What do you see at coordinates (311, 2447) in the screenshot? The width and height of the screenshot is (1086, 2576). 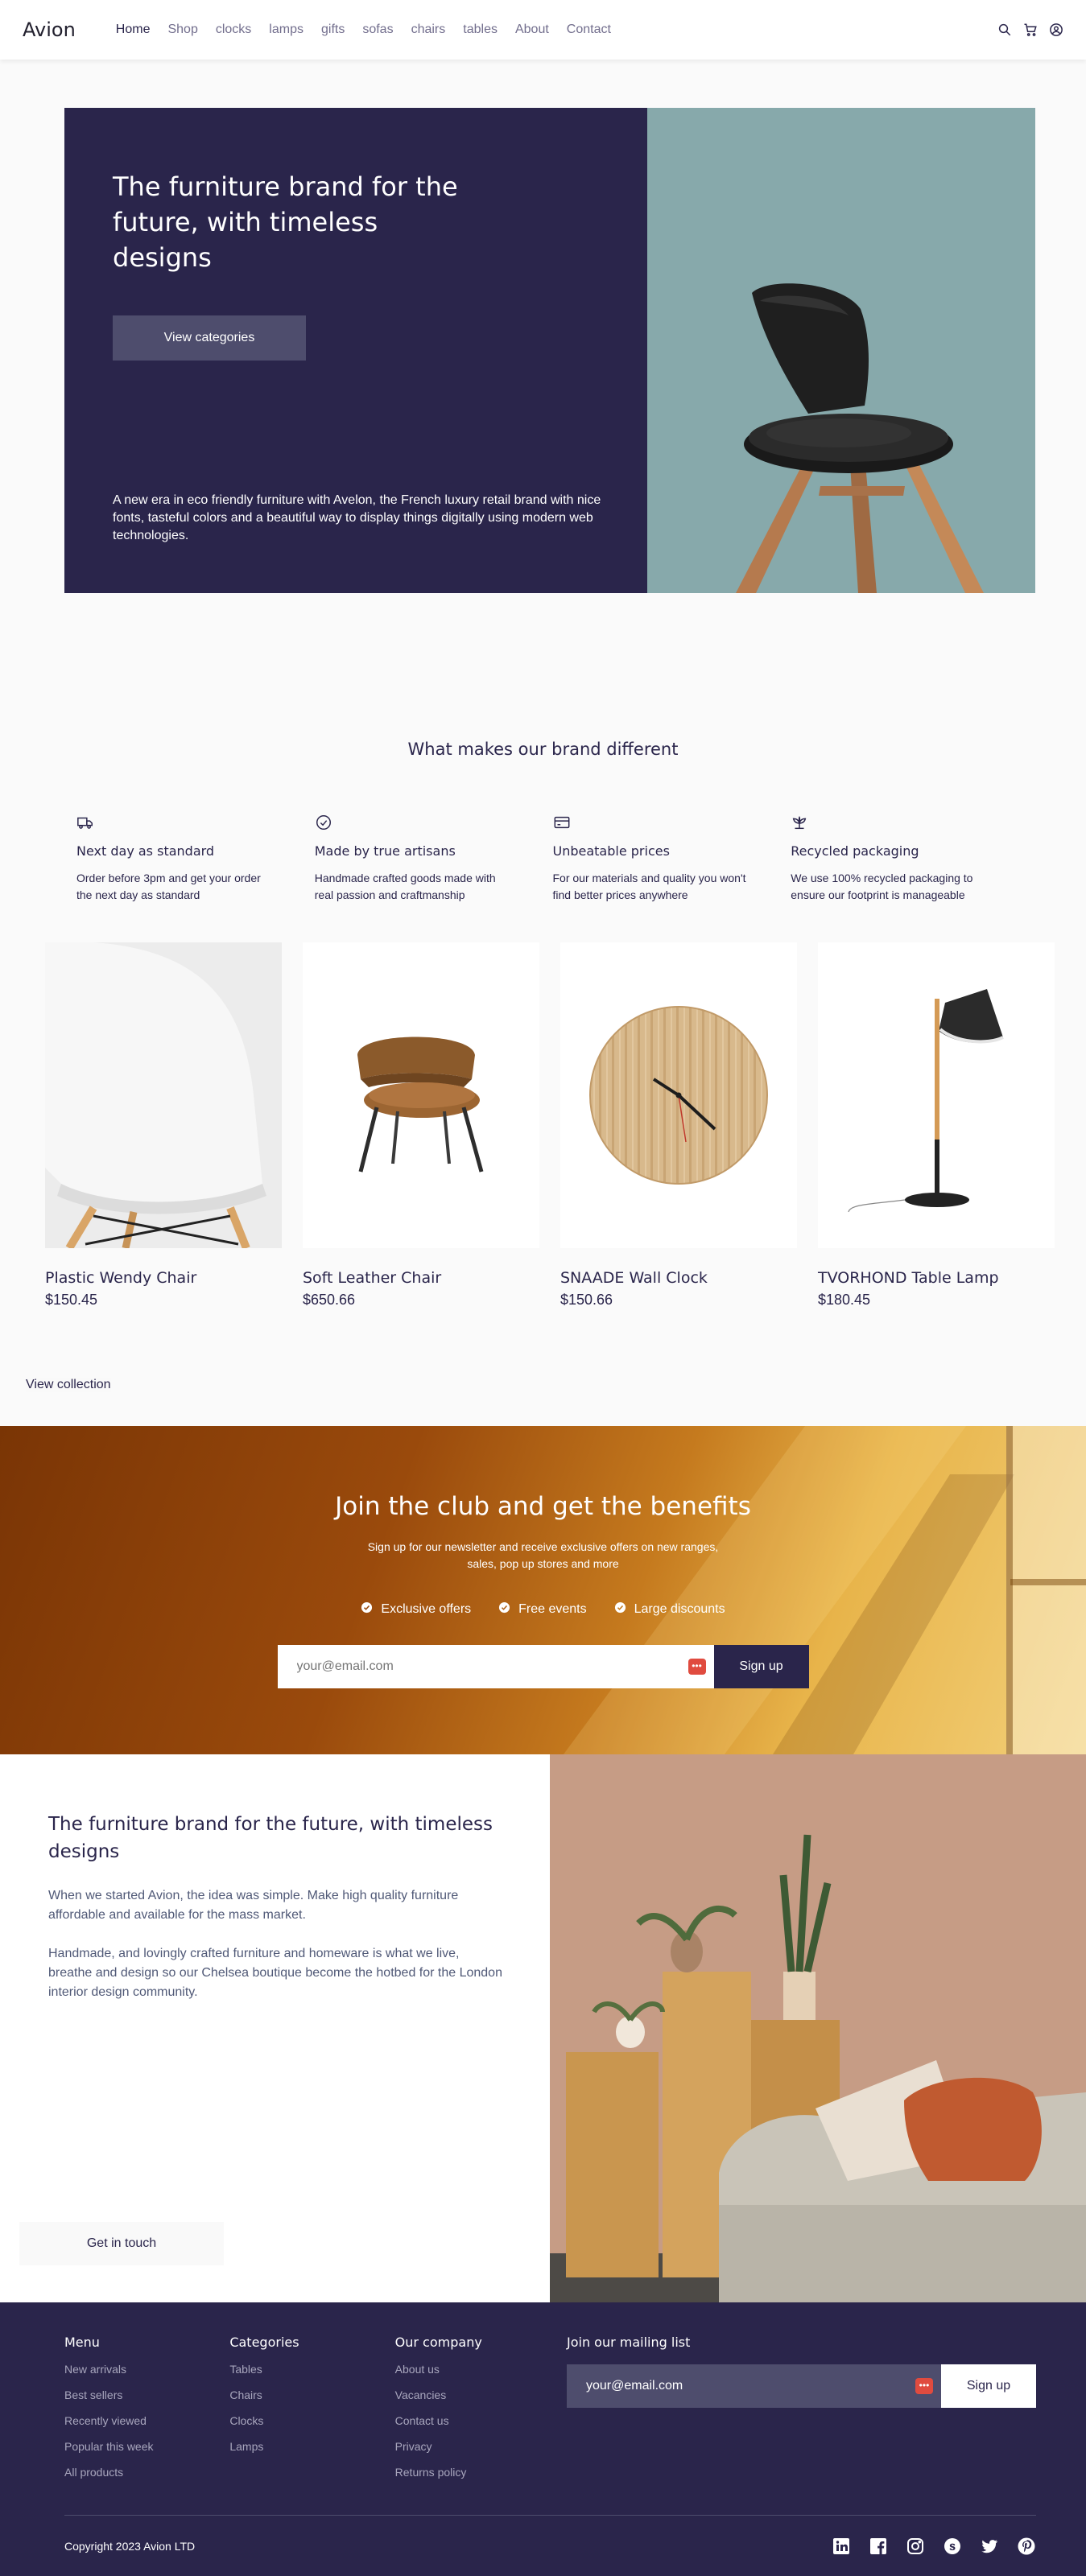 I see `footer-link: Lamps` at bounding box center [311, 2447].